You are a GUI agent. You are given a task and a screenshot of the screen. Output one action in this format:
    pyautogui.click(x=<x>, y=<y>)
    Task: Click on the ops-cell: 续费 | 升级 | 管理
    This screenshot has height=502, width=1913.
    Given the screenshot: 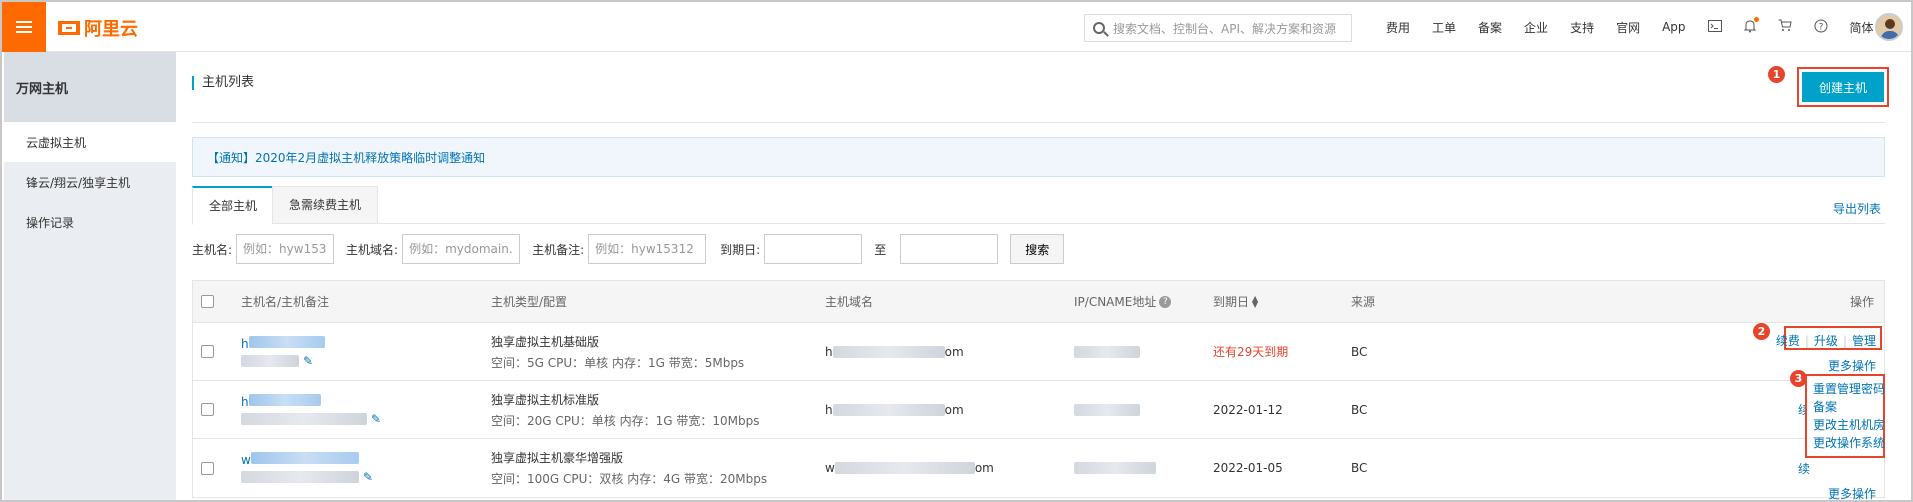 What is the action you would take?
    pyautogui.click(x=1826, y=340)
    